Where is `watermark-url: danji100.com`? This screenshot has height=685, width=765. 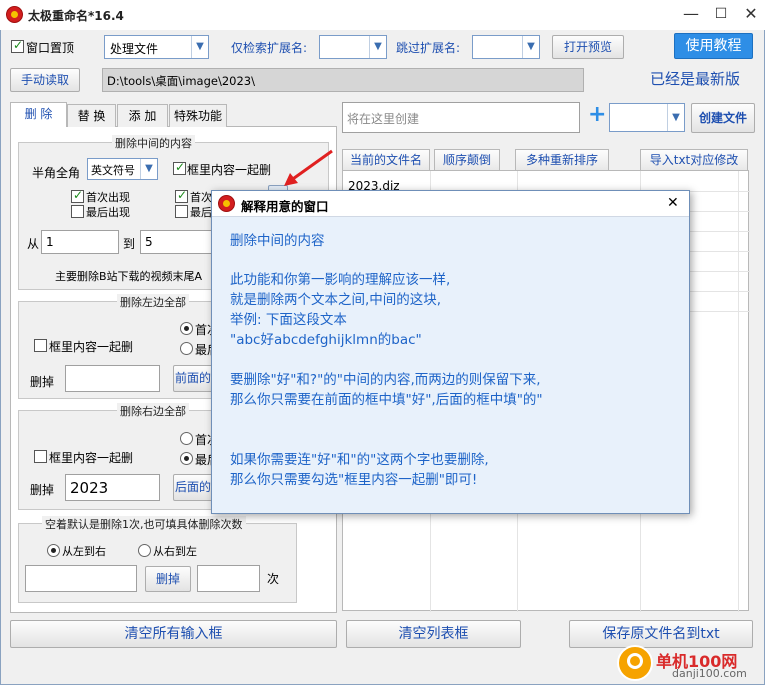 watermark-url: danji100.com is located at coordinates (709, 673).